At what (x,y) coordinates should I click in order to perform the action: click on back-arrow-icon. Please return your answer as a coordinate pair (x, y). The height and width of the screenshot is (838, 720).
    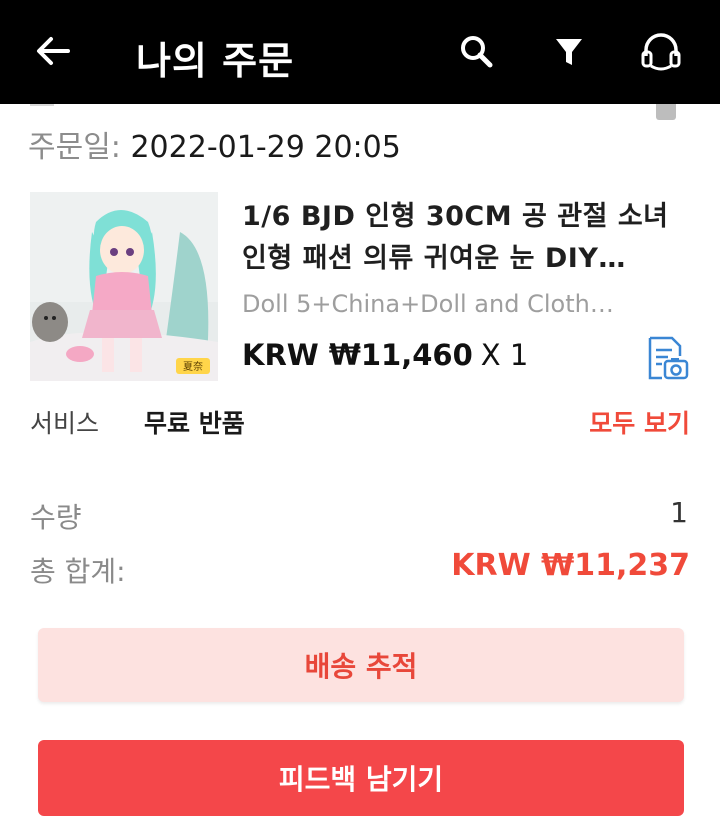
    Looking at the image, I should click on (53, 51).